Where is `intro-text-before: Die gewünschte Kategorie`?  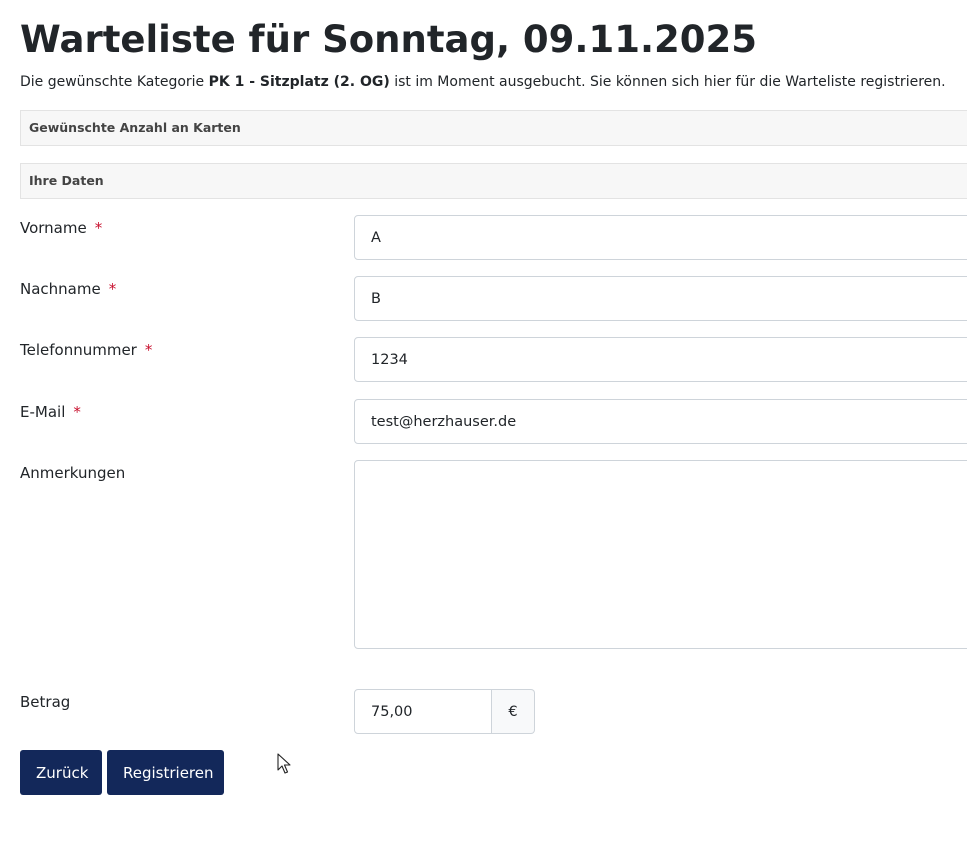
intro-text-before: Die gewünschte Kategorie is located at coordinates (114, 82).